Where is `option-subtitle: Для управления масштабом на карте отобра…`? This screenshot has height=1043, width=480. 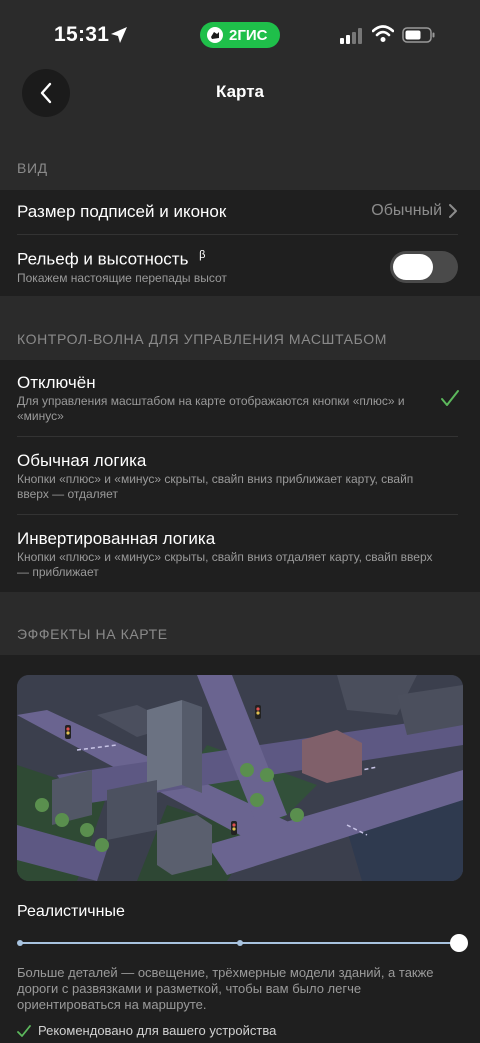
option-subtitle: Для управления масштабом на карте отобра… is located at coordinates (211, 408).